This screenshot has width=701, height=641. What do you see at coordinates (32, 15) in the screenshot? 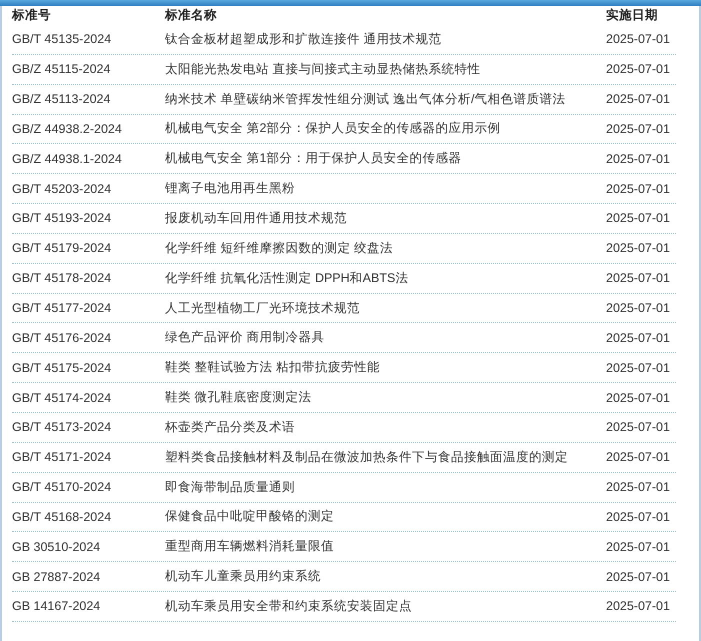
I see `column-header: 标准号` at bounding box center [32, 15].